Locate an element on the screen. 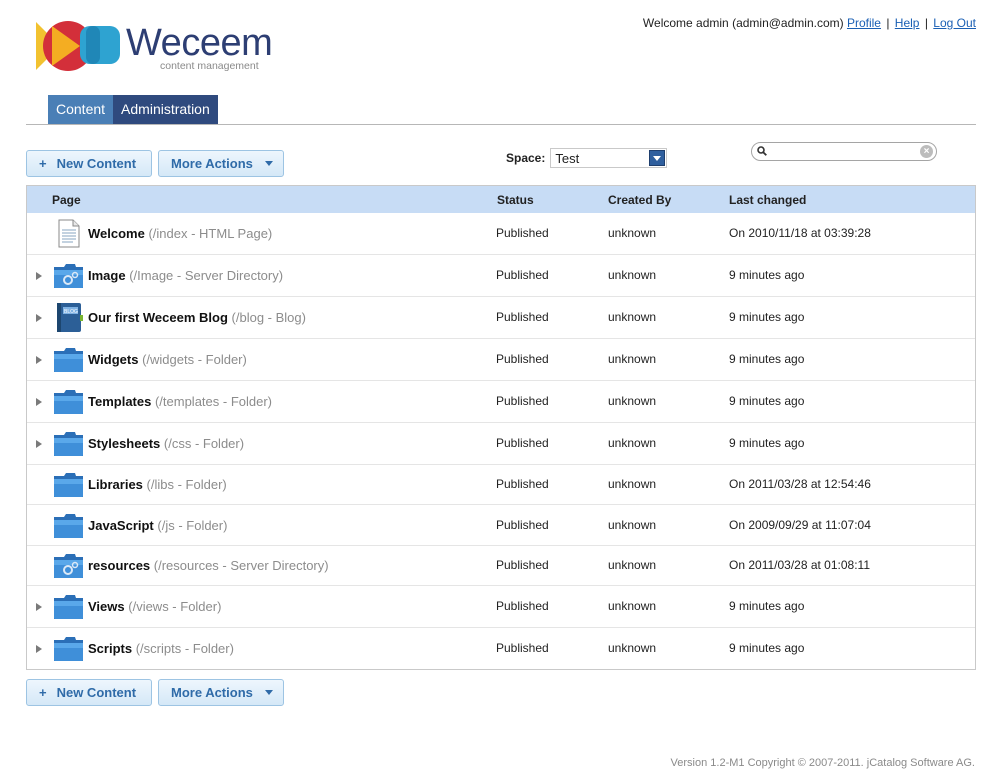 This screenshot has height=780, width=984. new-content-button: + New Content is located at coordinates (89, 163).